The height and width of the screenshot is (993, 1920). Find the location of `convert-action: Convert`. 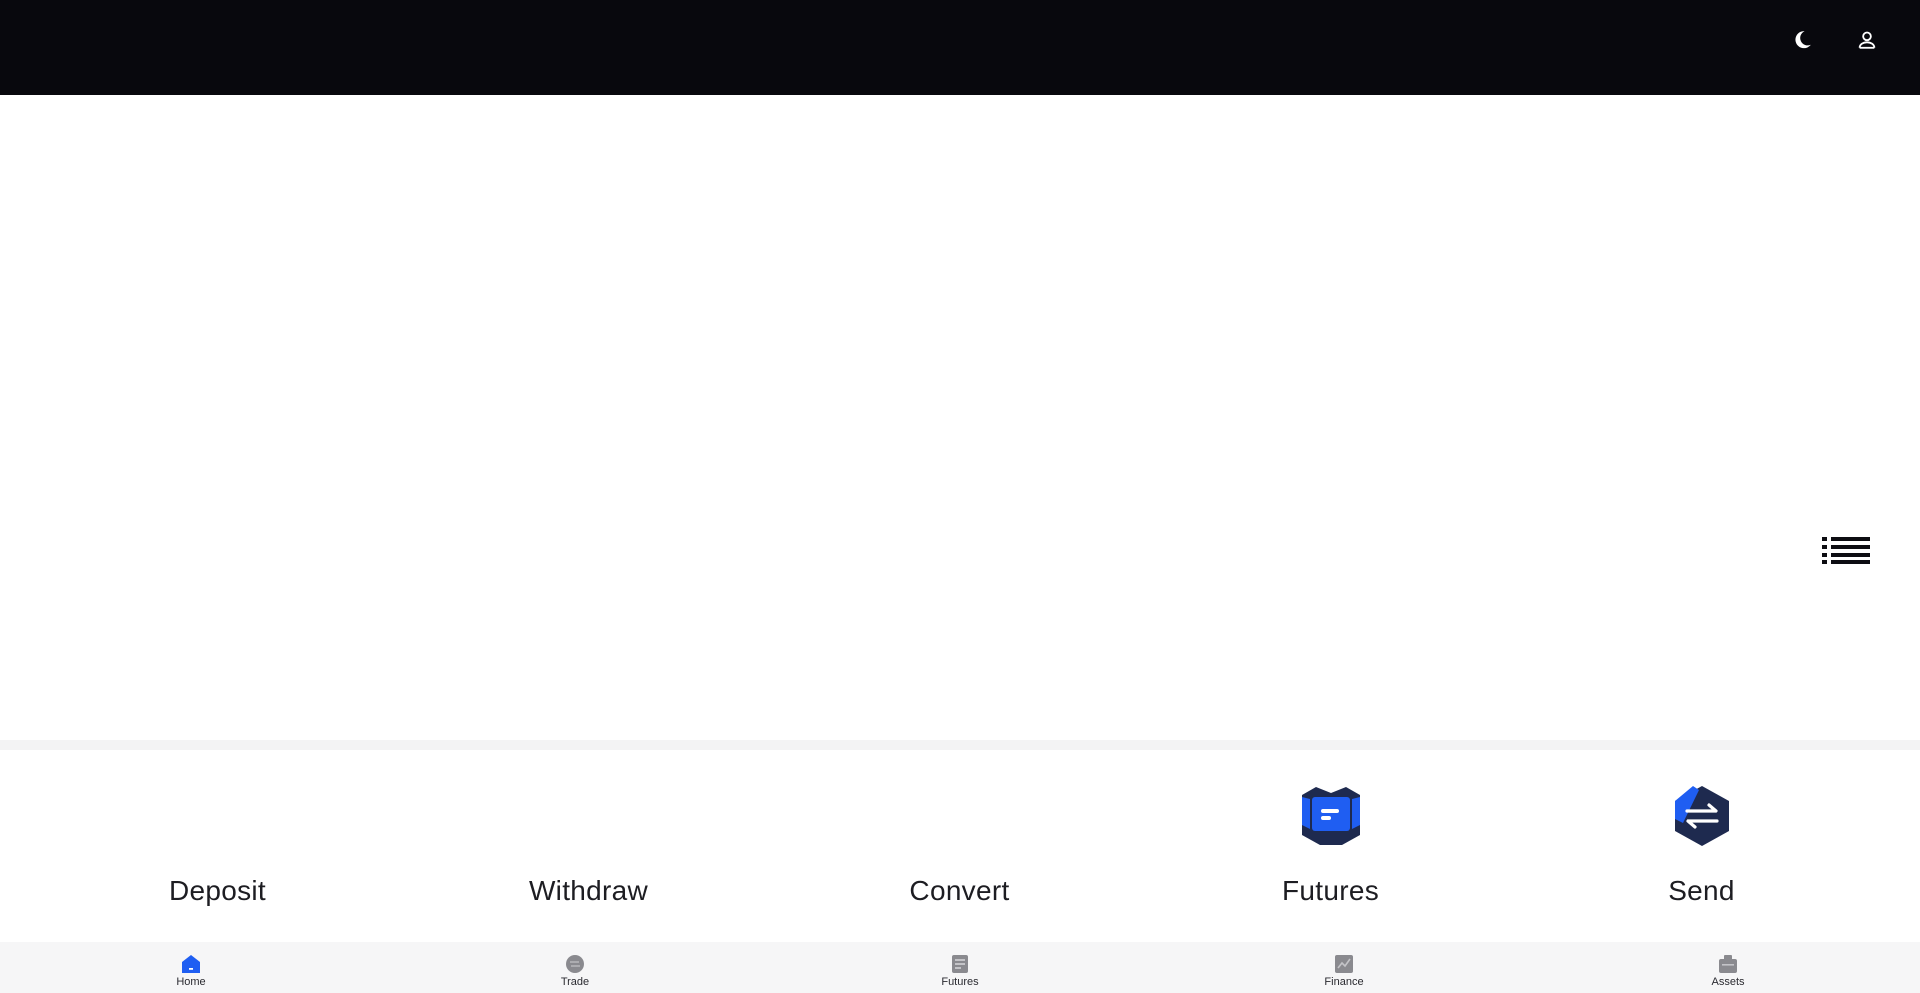

convert-action: Convert is located at coordinates (959, 846).